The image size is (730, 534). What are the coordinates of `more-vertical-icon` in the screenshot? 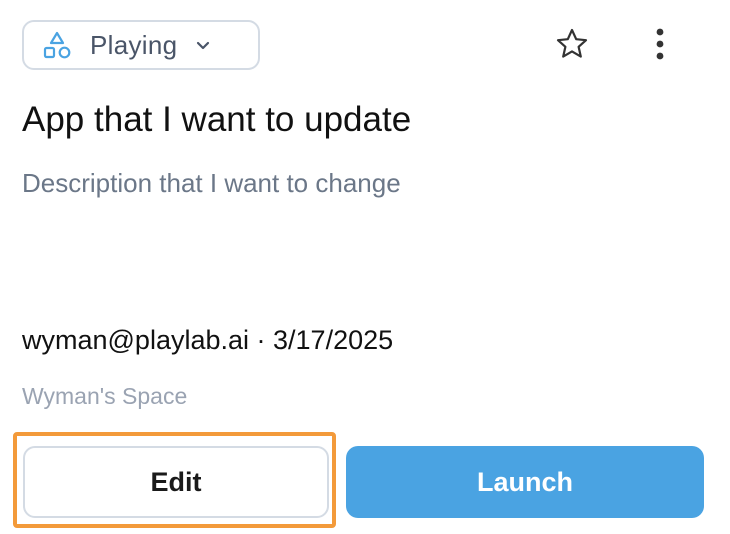 It's located at (660, 46).